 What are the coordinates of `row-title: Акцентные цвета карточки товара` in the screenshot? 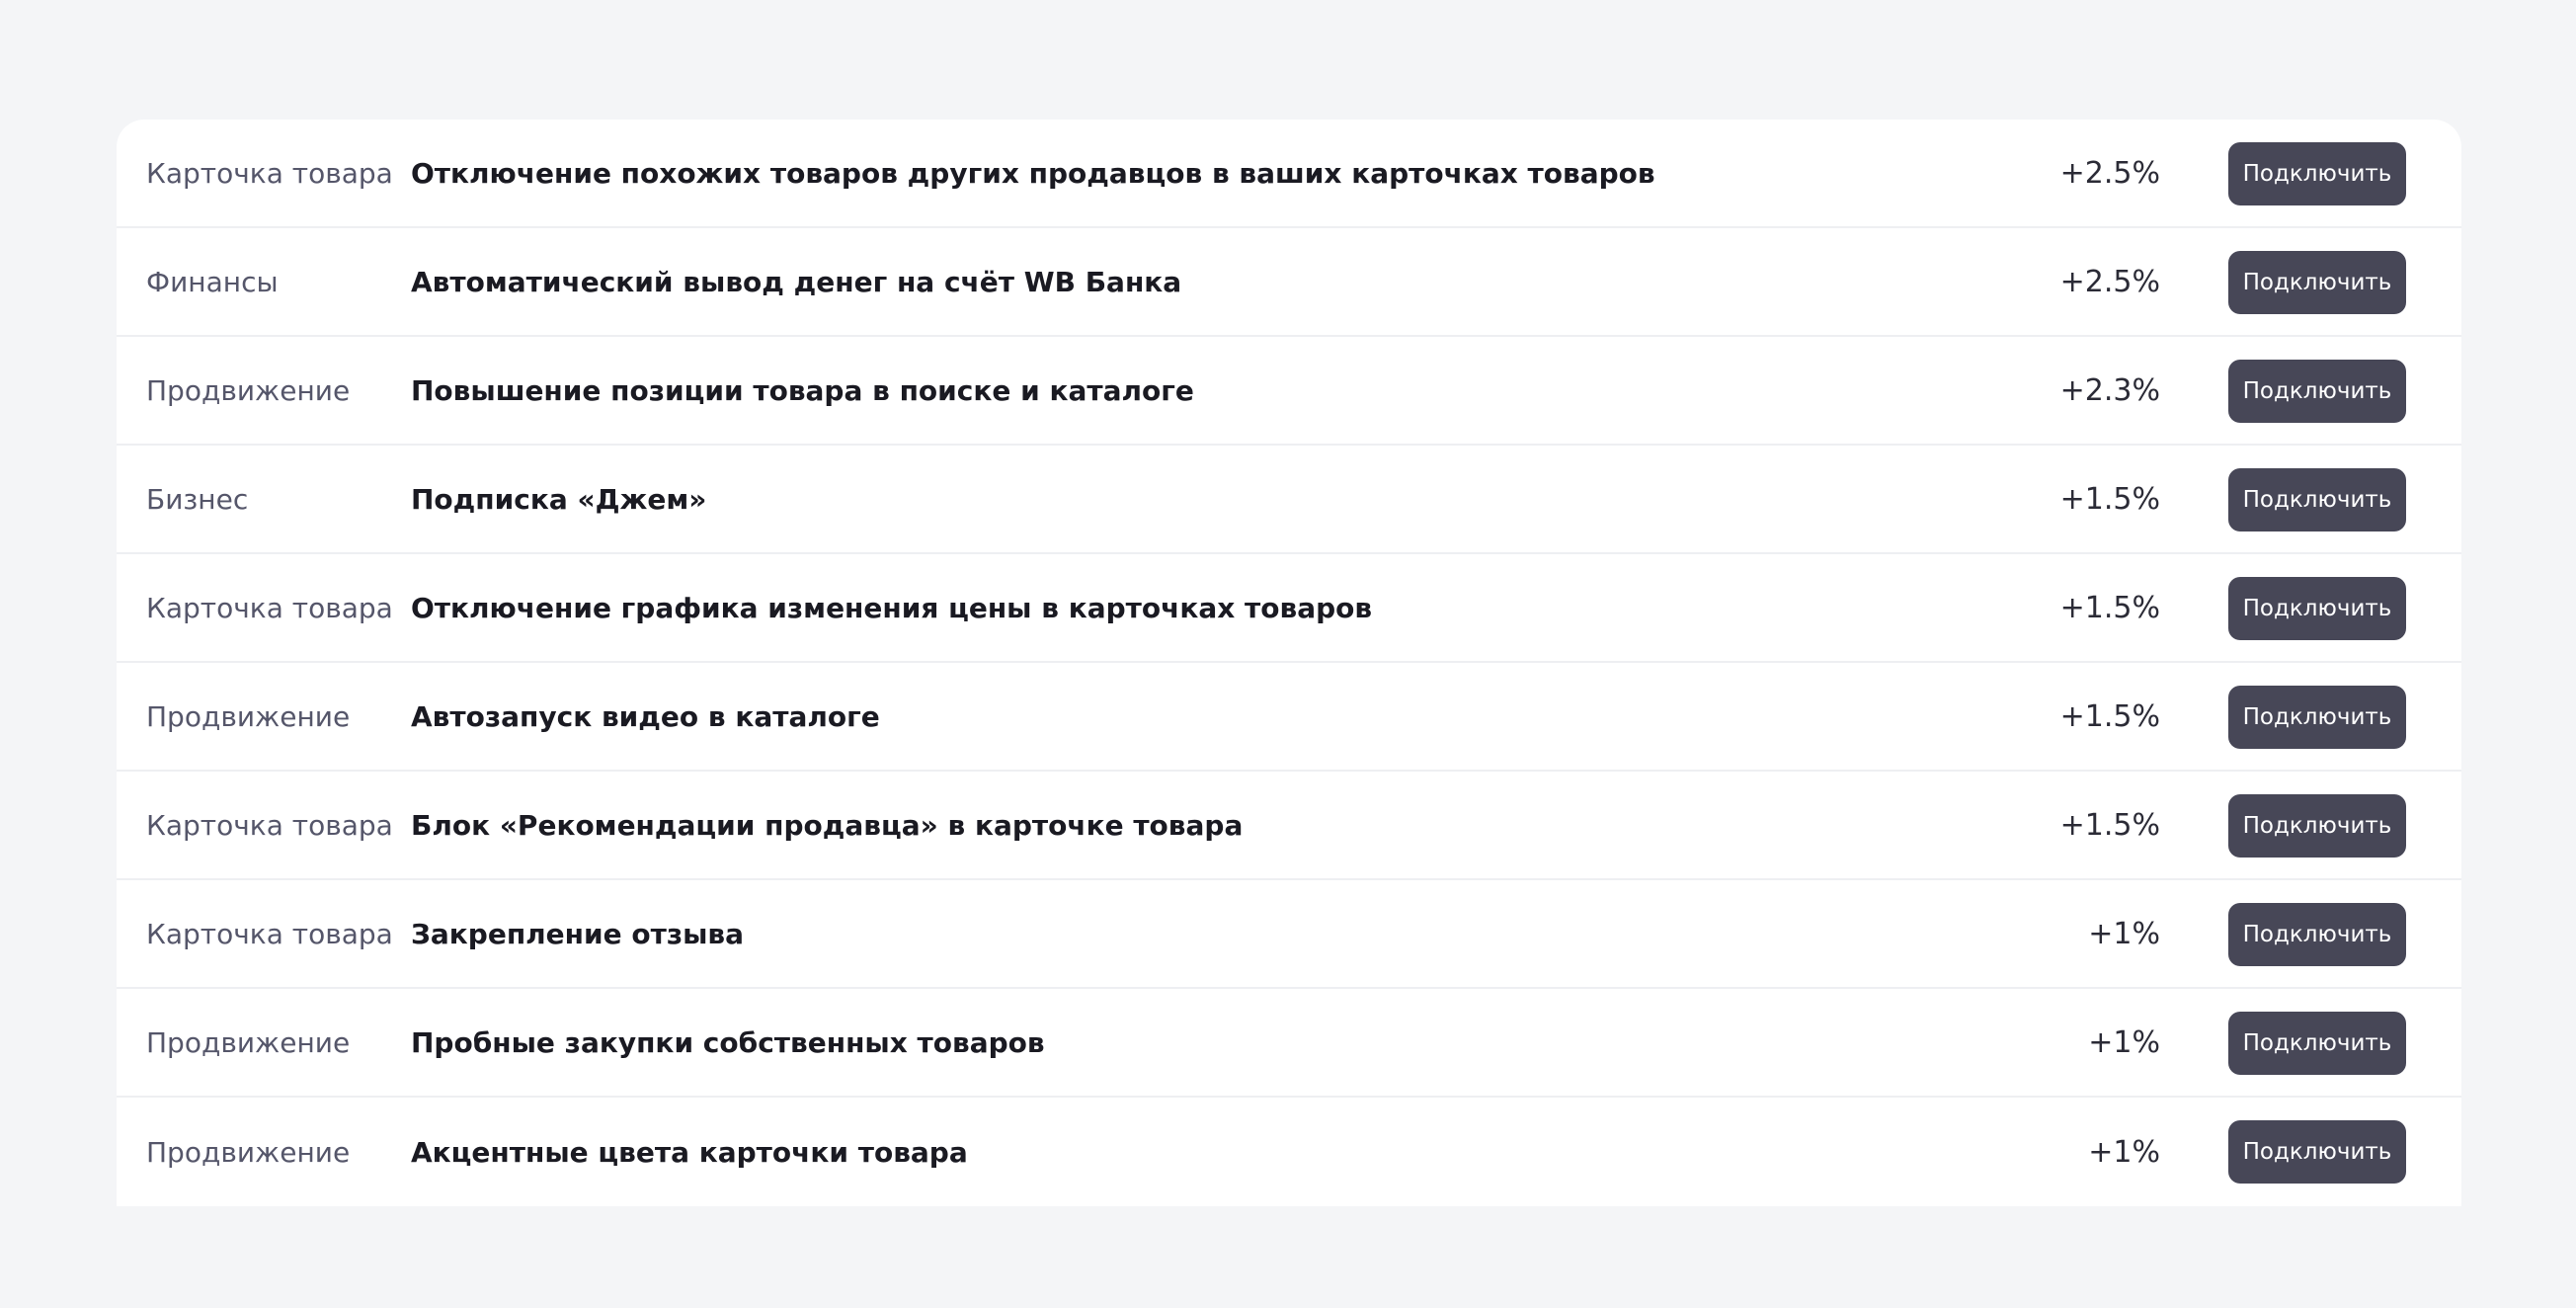 It's located at (689, 1152).